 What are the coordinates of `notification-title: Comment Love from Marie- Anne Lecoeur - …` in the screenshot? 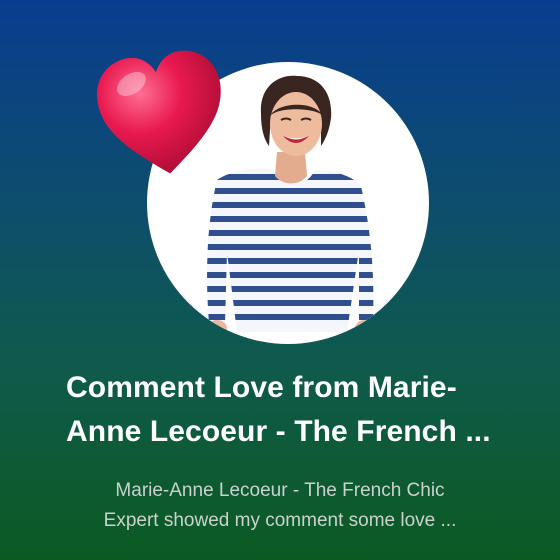 It's located at (301, 410).